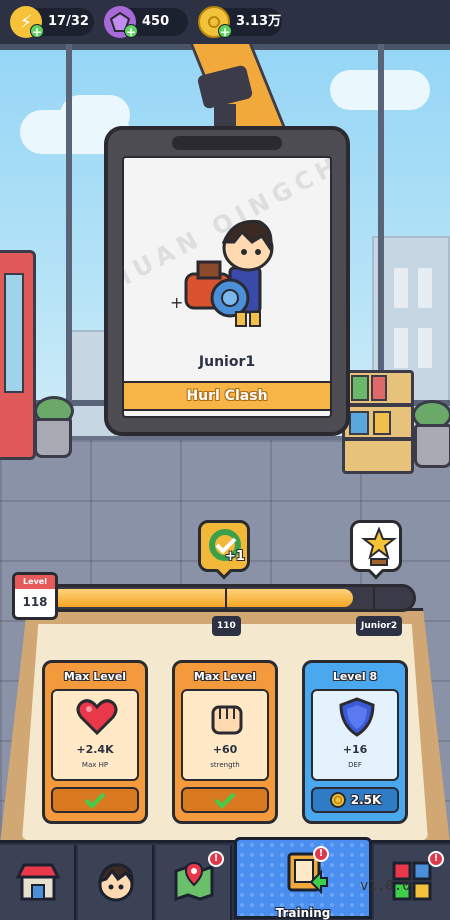 Image resolution: width=450 pixels, height=920 pixels. I want to click on nav-tab-hero, so click(116, 882).